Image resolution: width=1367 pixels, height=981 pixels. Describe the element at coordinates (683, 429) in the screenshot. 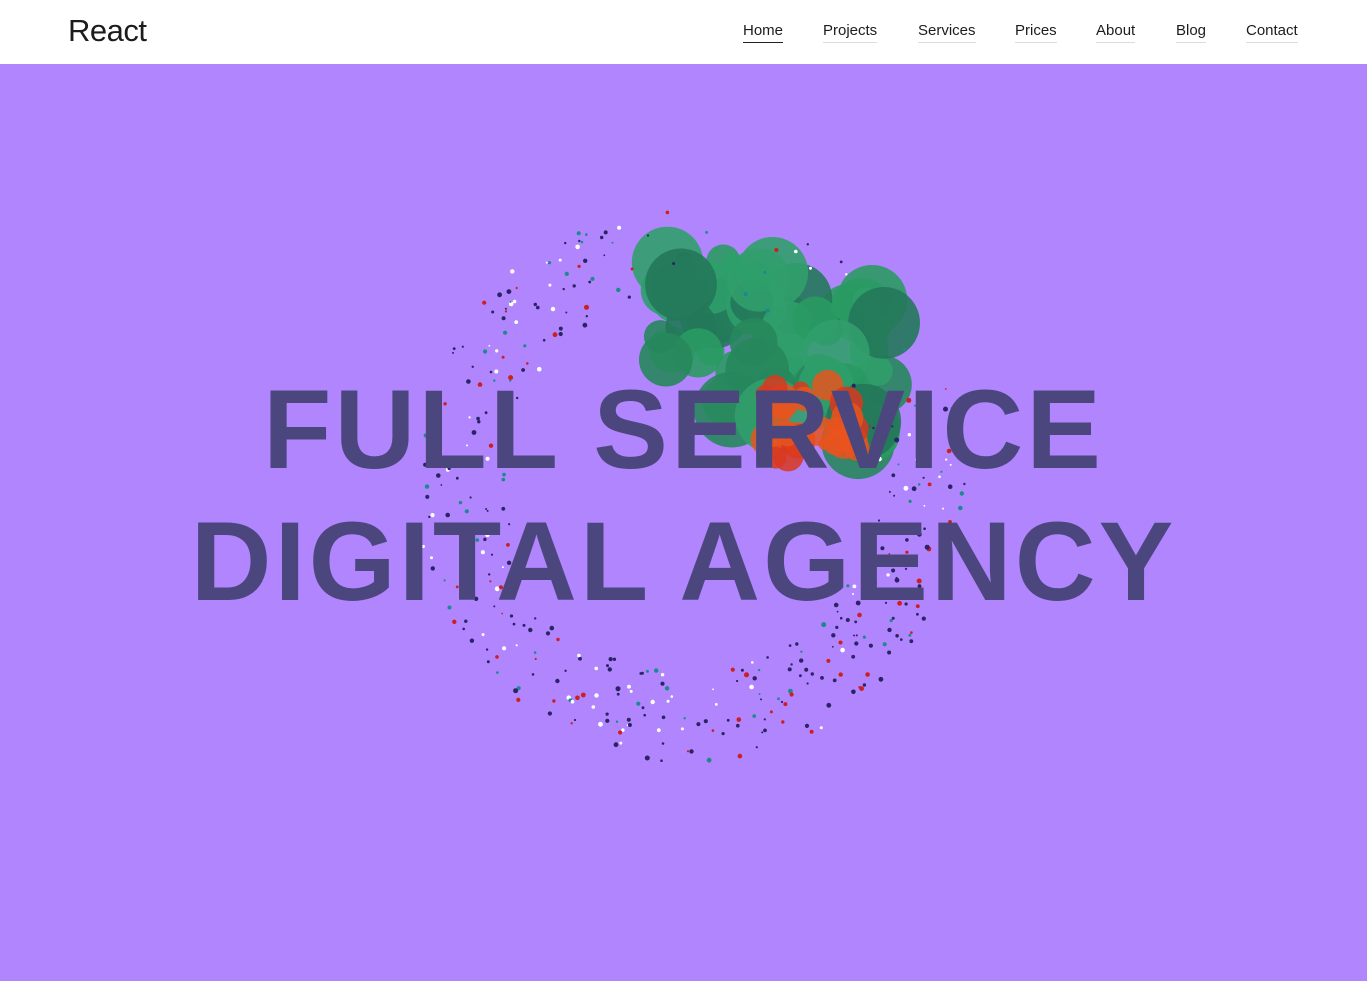

I see `headline-line-1: FULL SERVICE` at that location.